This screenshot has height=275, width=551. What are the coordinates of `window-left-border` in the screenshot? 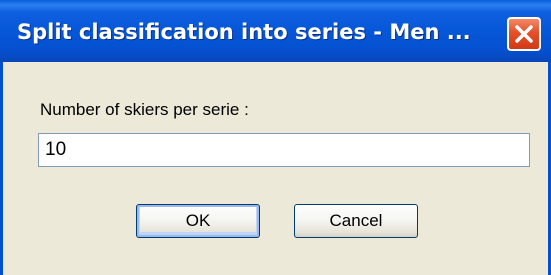 It's located at (1, 168).